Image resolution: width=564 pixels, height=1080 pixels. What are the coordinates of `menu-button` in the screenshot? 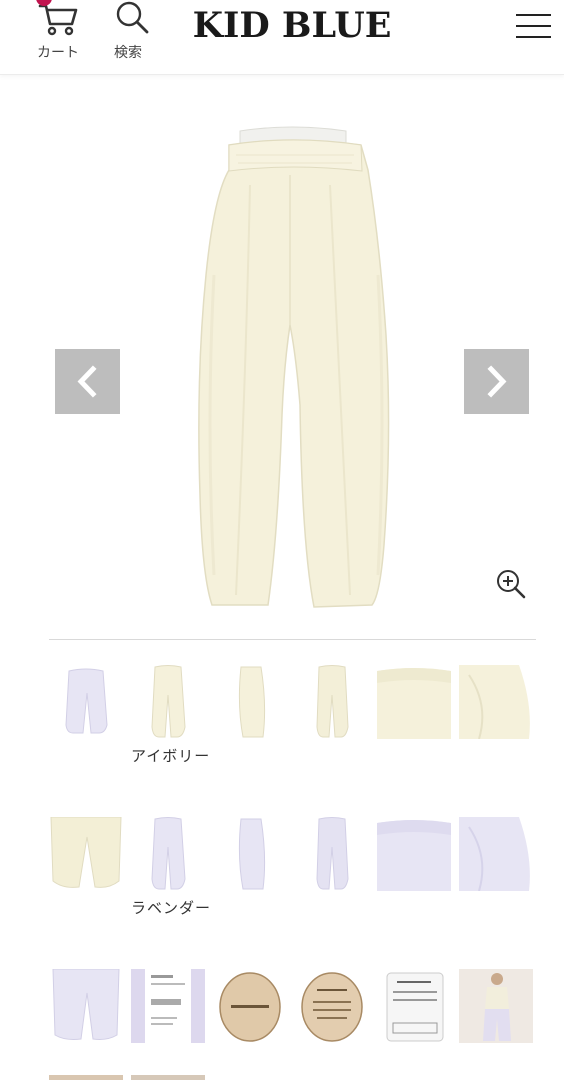 It's located at (533, 27).